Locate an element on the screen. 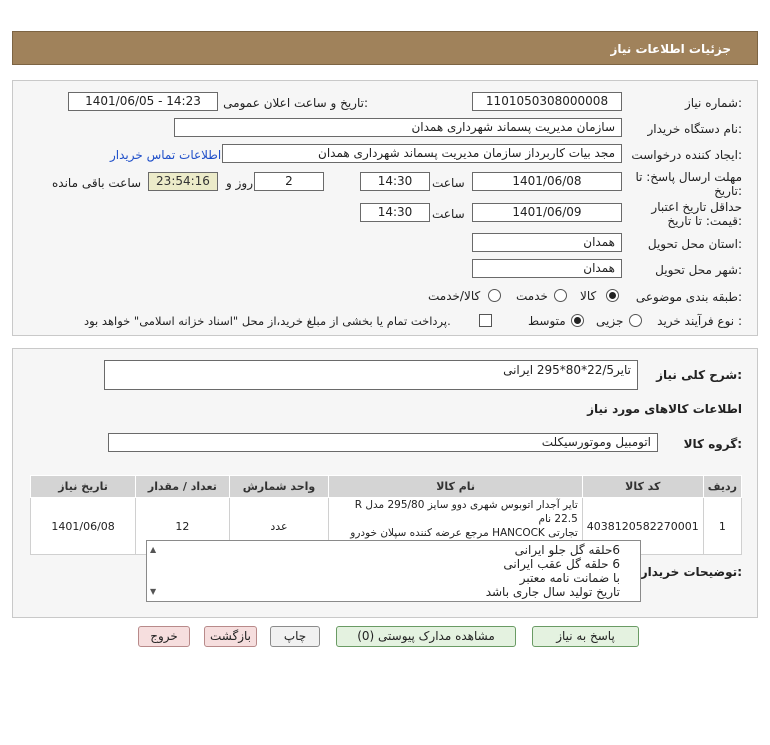 The height and width of the screenshot is (745, 770). notes-line-3: با ضمانت نامه معتبر is located at coordinates (569, 578).